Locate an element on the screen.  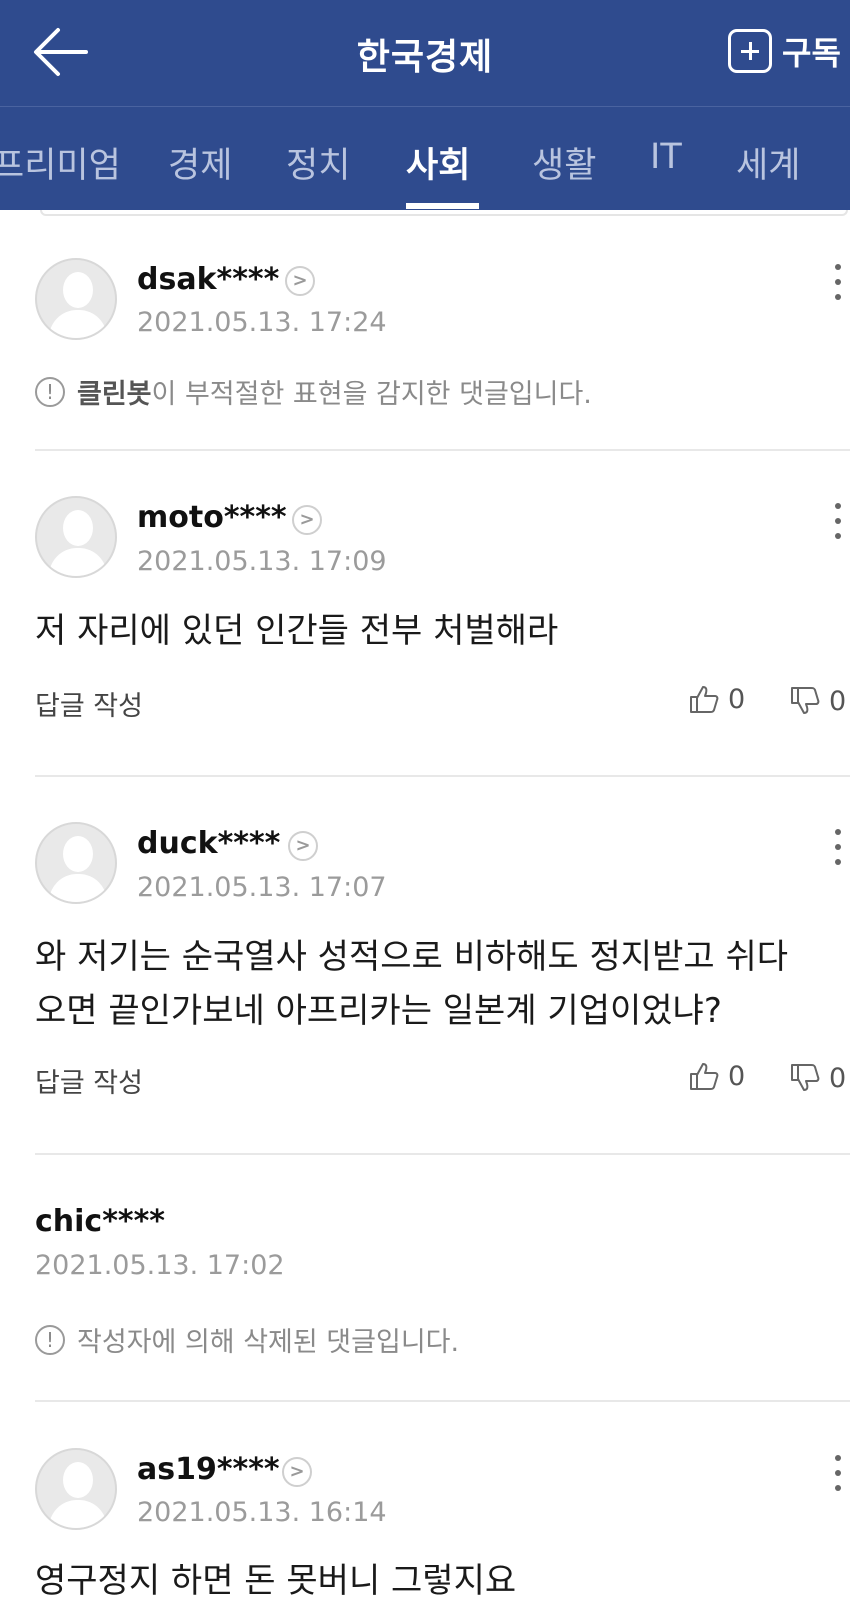
tab-it: IT is located at coordinates (666, 157).